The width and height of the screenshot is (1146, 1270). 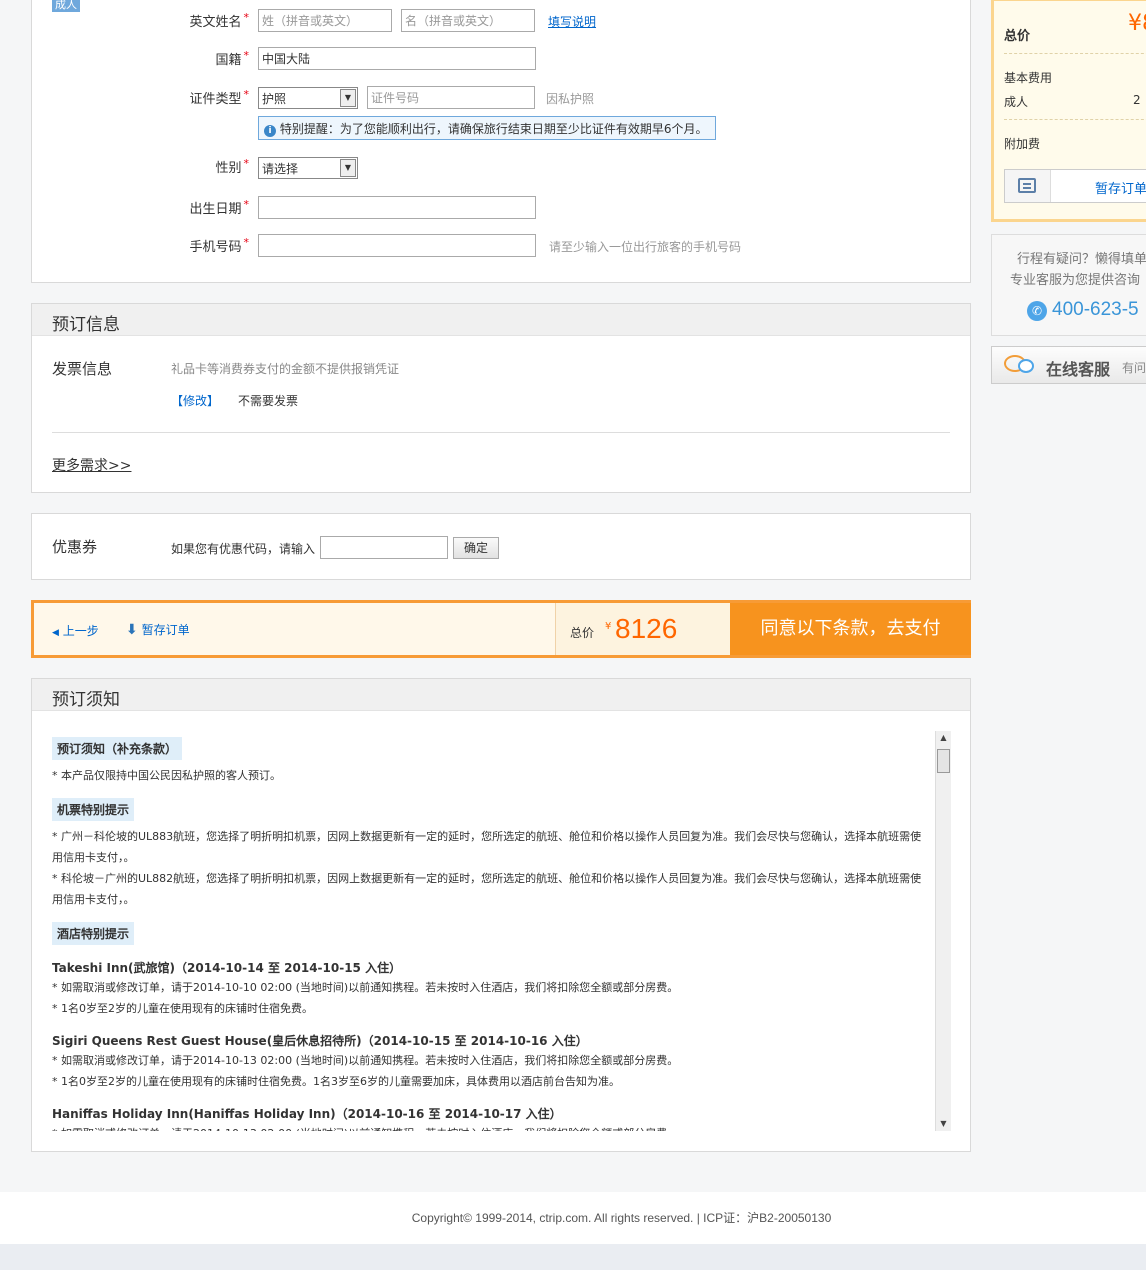 What do you see at coordinates (75, 630) in the screenshot?
I see `back-button: ◀ 上一步` at bounding box center [75, 630].